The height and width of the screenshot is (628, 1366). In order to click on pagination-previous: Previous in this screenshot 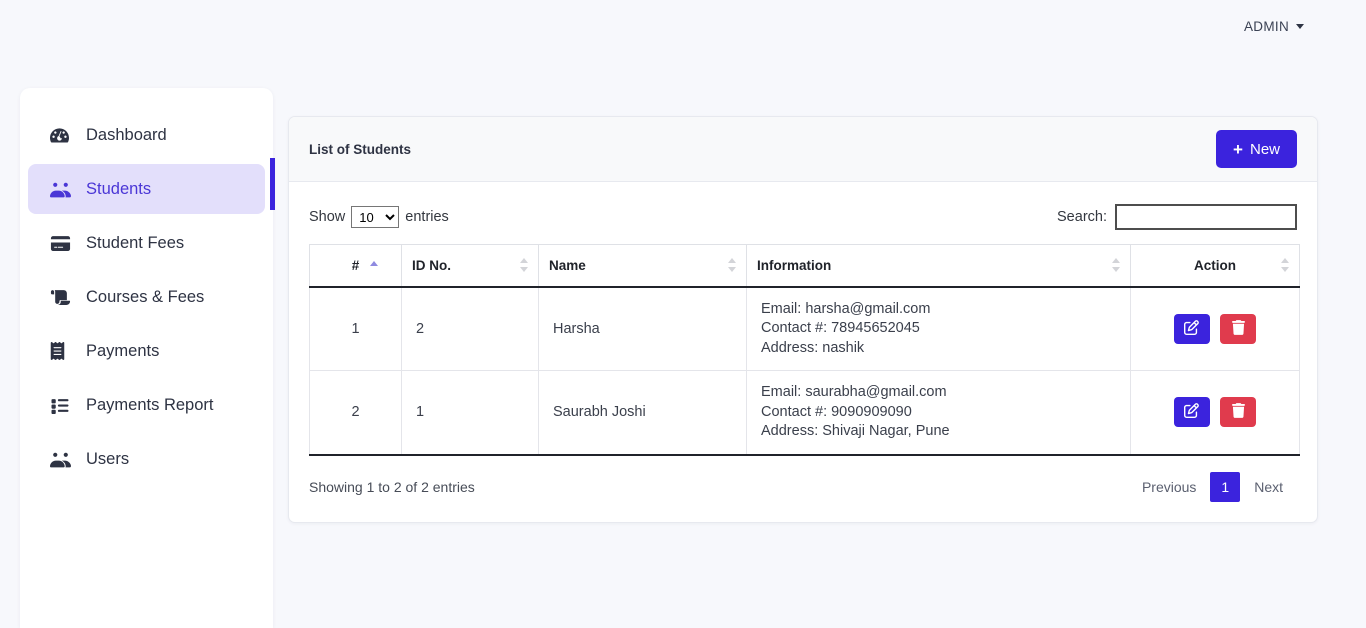, I will do `click(1169, 487)`.